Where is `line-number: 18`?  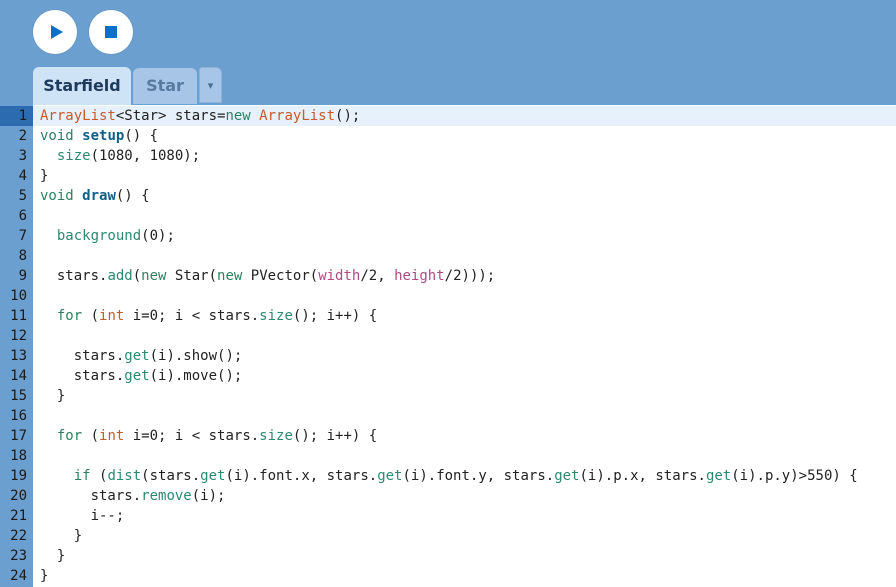
line-number: 18 is located at coordinates (18, 456).